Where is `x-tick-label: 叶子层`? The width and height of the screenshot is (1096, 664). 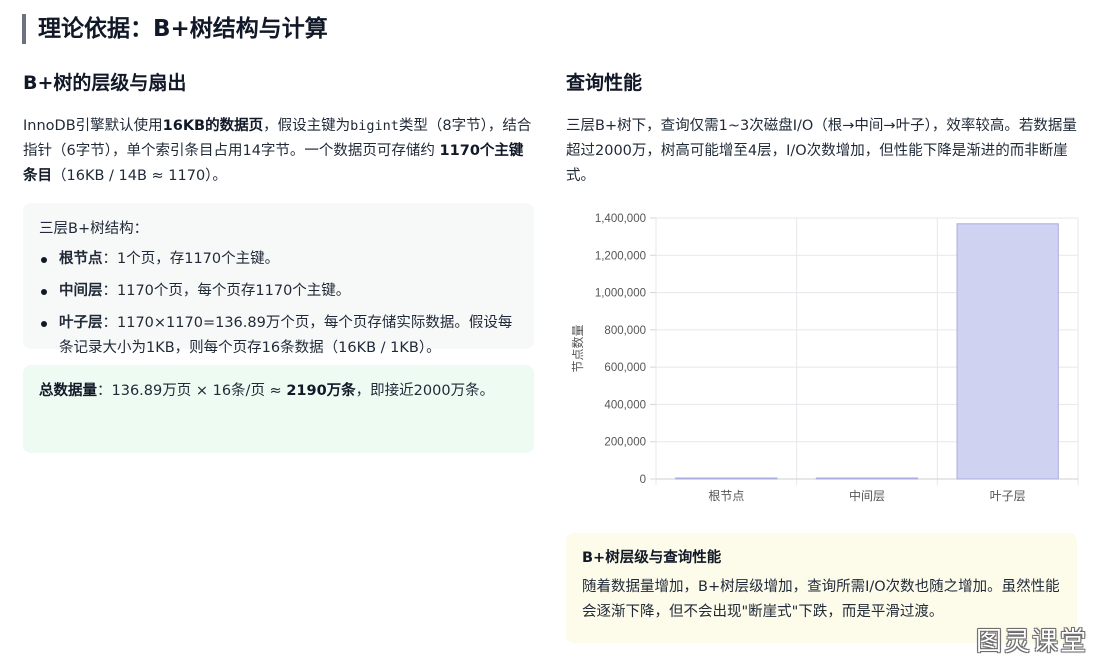
x-tick-label: 叶子层 is located at coordinates (1008, 496).